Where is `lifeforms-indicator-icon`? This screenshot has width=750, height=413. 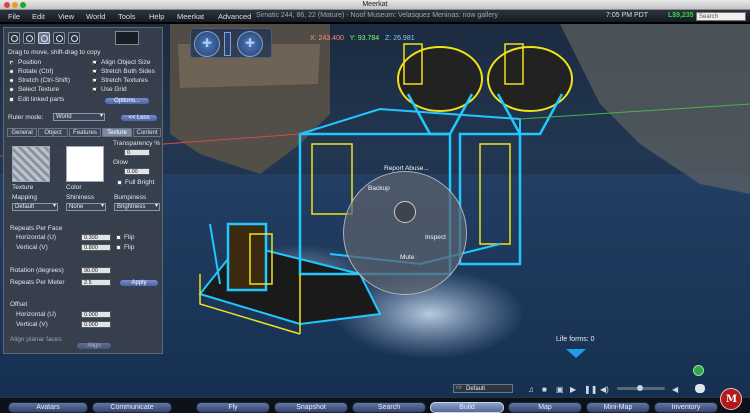 lifeforms-indicator-icon is located at coordinates (576, 353).